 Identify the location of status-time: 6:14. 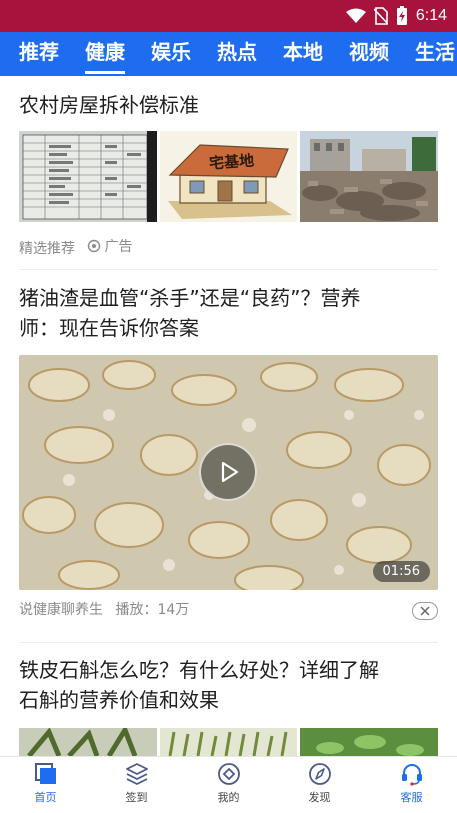
(431, 15).